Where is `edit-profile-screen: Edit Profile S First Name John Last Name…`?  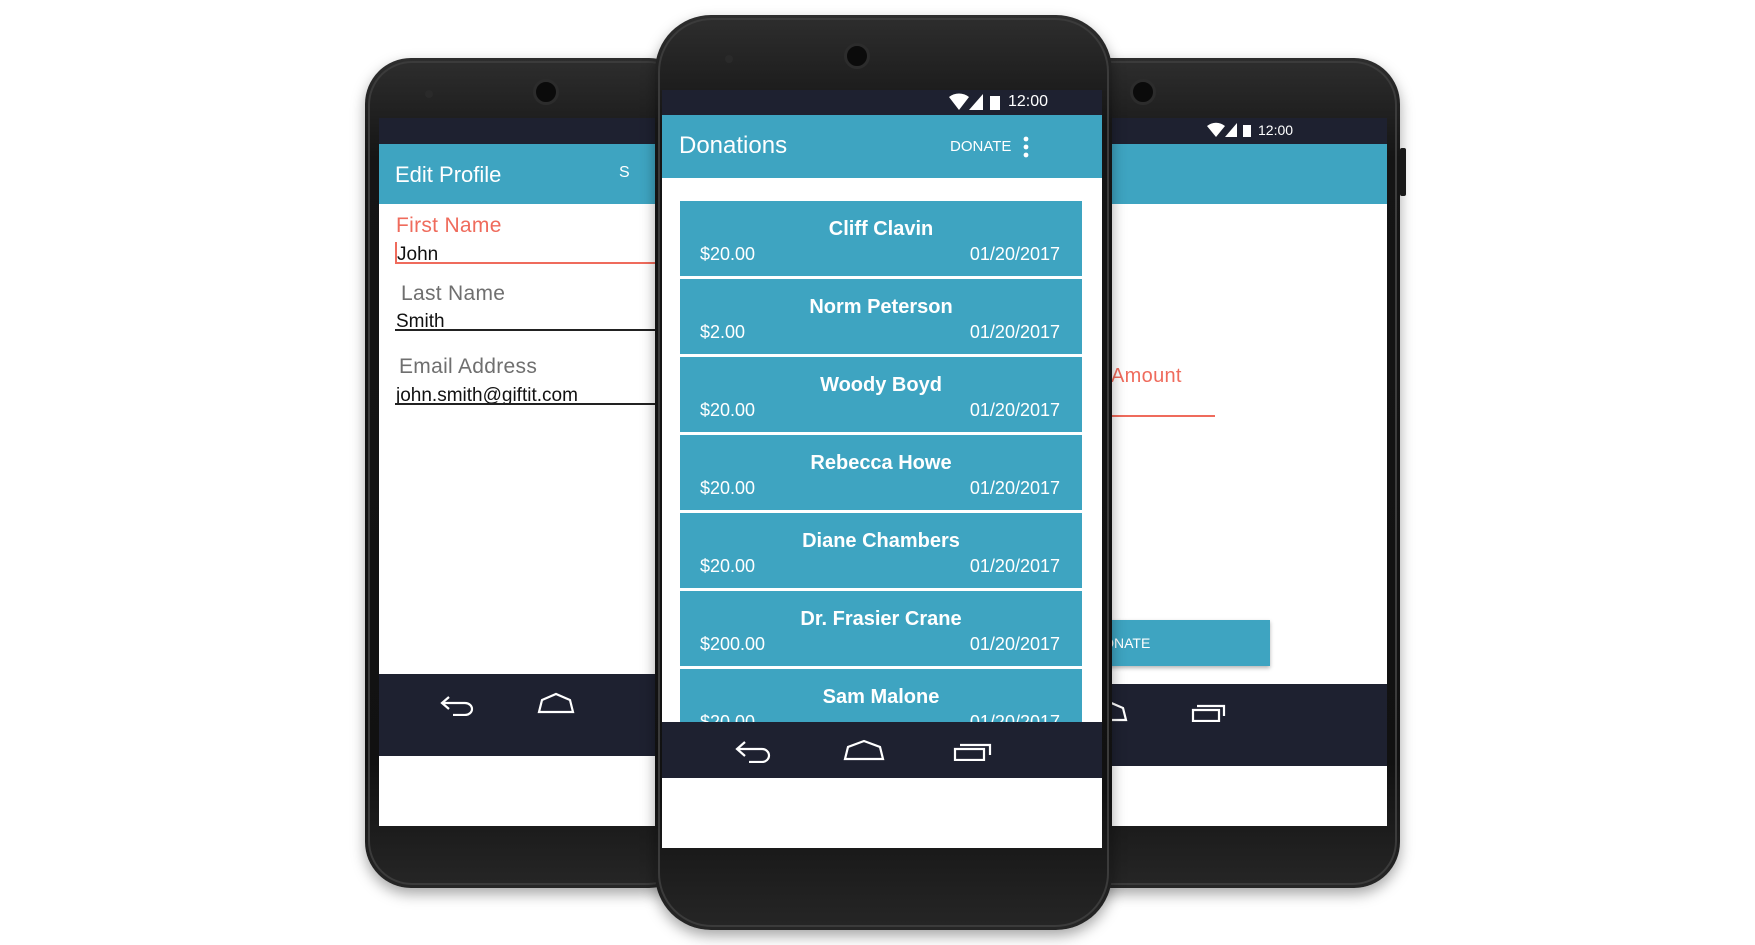 edit-profile-screen: Edit Profile S First Name John Last Name… is located at coordinates (537, 472).